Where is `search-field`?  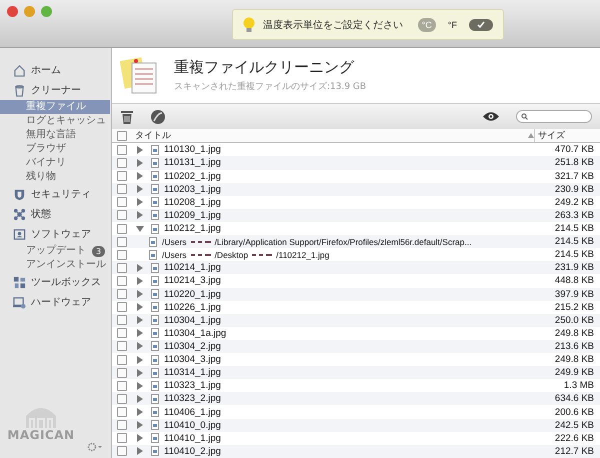 search-field is located at coordinates (554, 117).